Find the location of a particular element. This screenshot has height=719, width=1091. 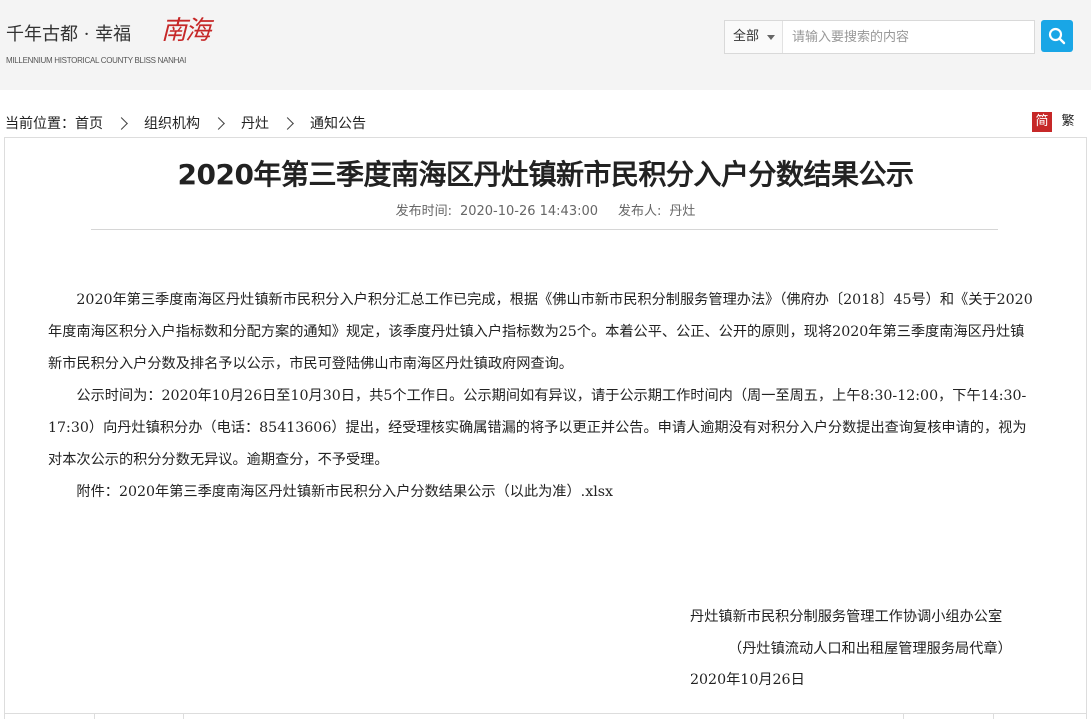

article-title: 2020年第三季度南海区丹灶镇新市民积分入户分数结果公示 is located at coordinates (545, 174).